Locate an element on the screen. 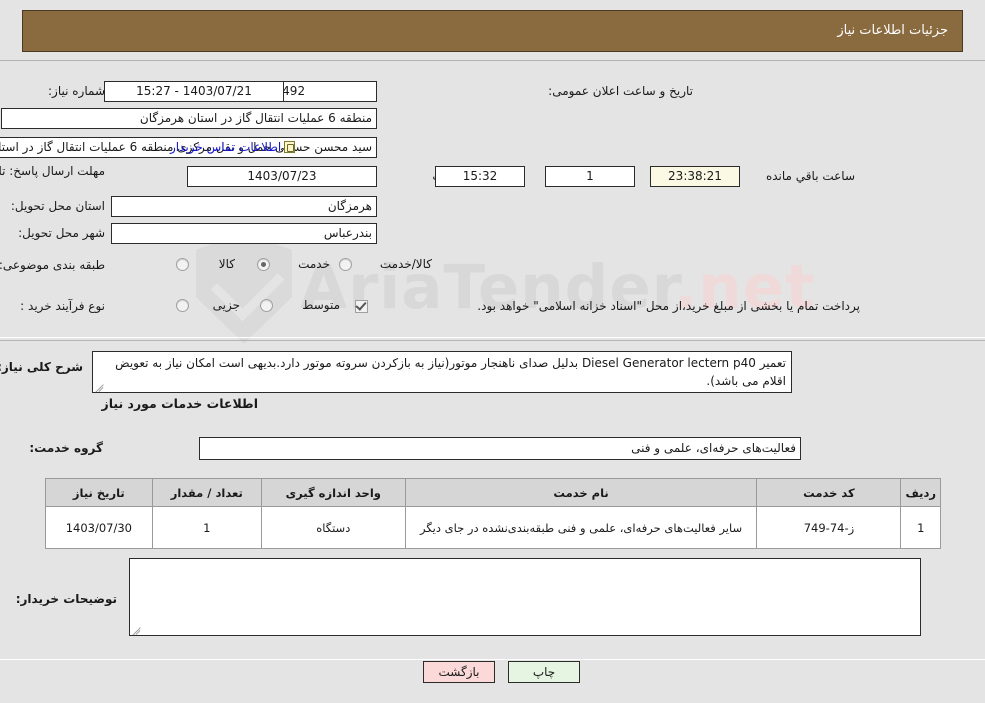  header-bar: جزئیات اطلاعات نیاز is located at coordinates (492, 31).